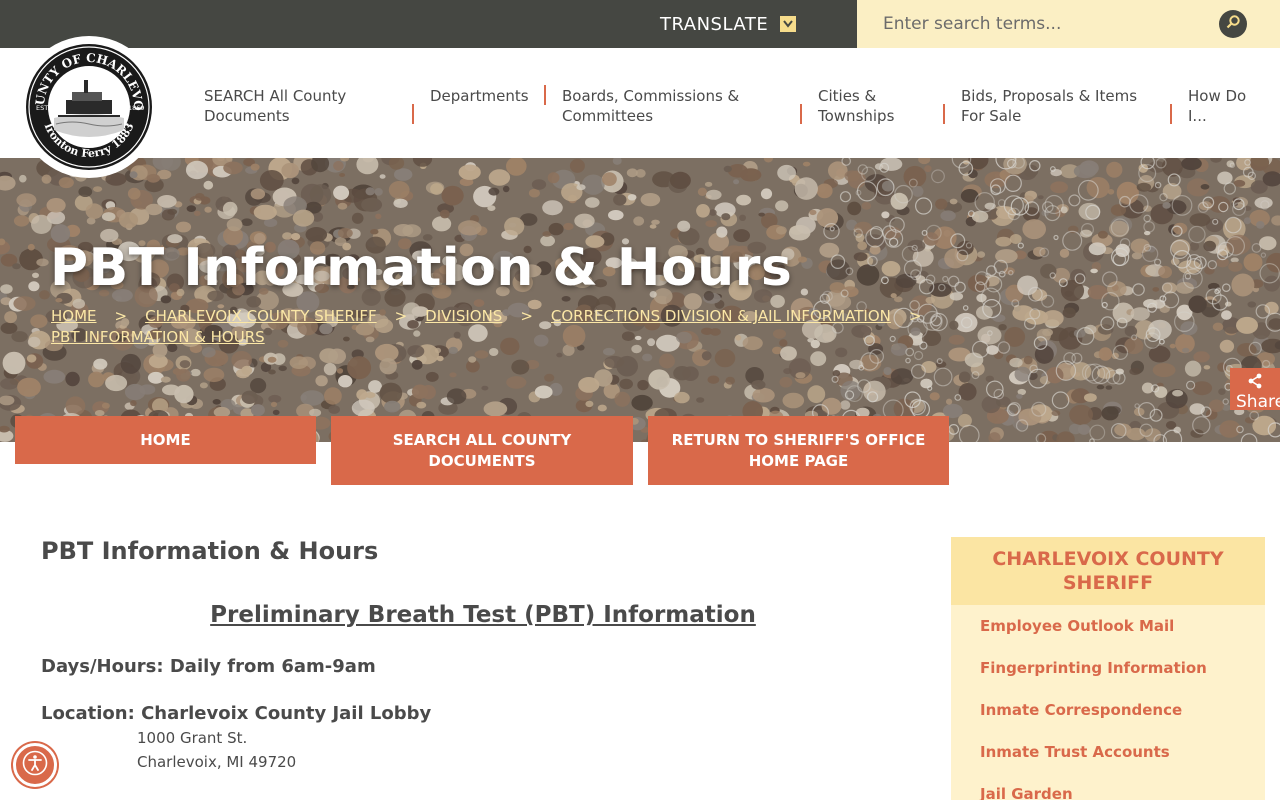 This screenshot has width=1280, height=800. What do you see at coordinates (1075, 752) in the screenshot?
I see `sidebar-item-inmate-trust: Inmate Trust Accounts` at bounding box center [1075, 752].